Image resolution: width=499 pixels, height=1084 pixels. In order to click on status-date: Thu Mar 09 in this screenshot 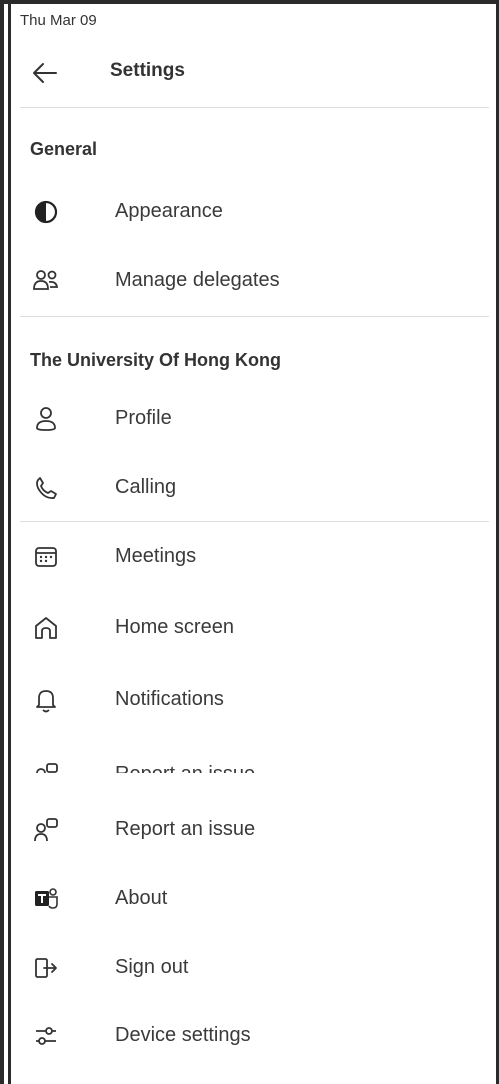, I will do `click(58, 20)`.